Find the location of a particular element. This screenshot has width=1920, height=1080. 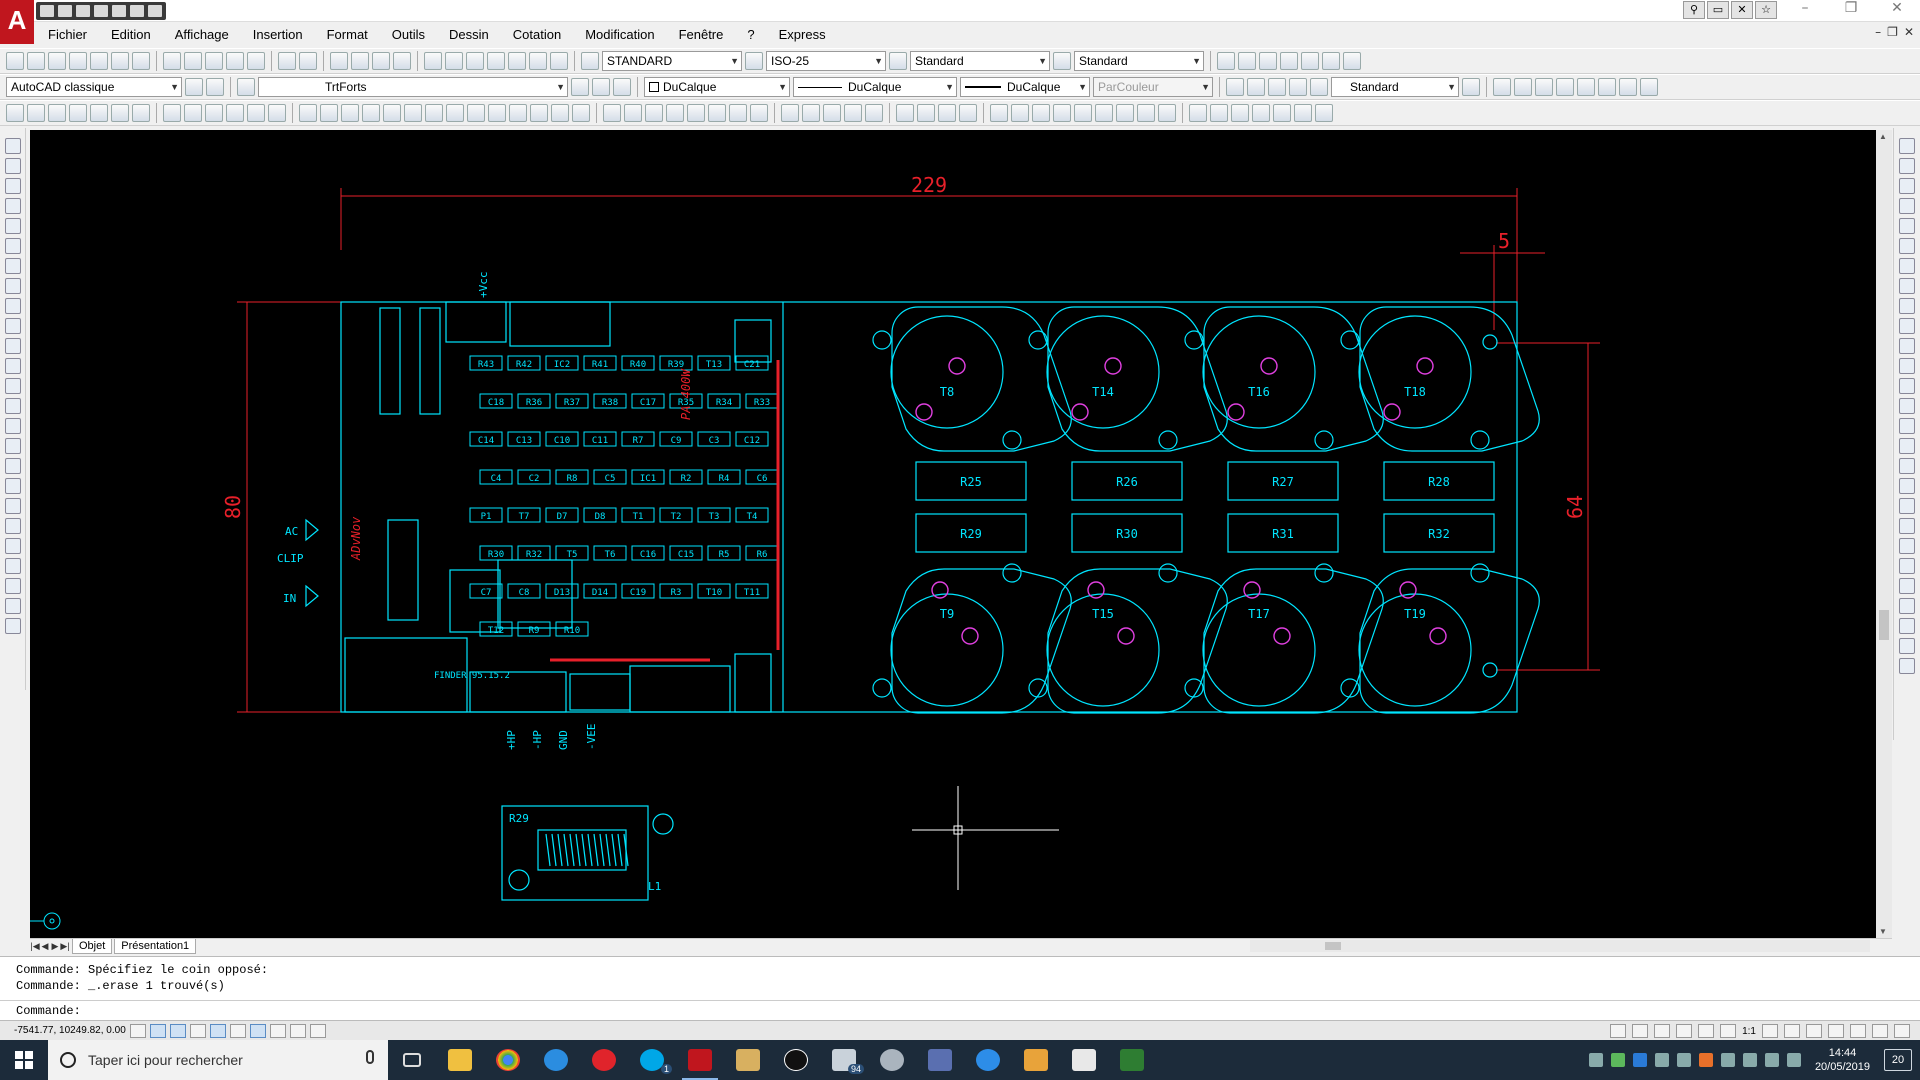

render-4-icon is located at coordinates (1565, 87).